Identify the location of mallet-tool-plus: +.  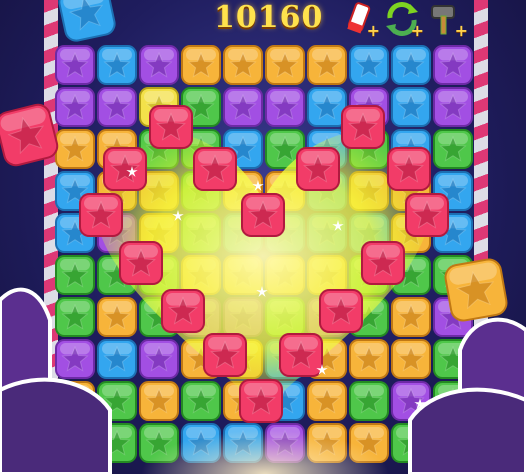
(461, 30).